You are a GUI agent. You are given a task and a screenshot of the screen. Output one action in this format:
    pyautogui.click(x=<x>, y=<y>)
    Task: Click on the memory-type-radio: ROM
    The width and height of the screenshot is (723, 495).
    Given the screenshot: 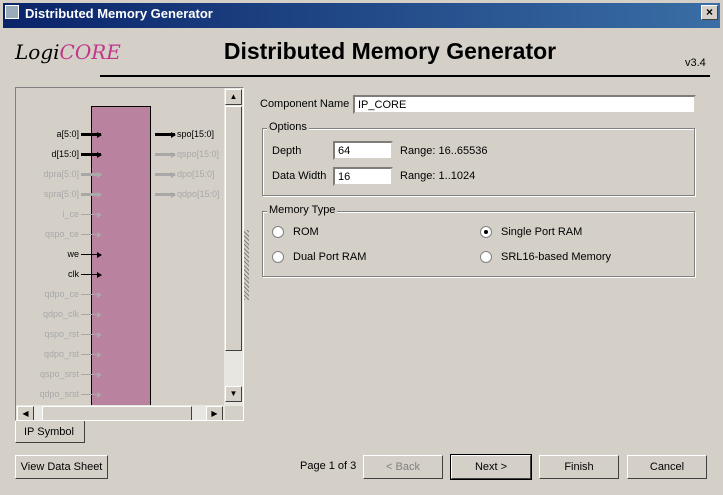 What is the action you would take?
    pyautogui.click(x=295, y=232)
    